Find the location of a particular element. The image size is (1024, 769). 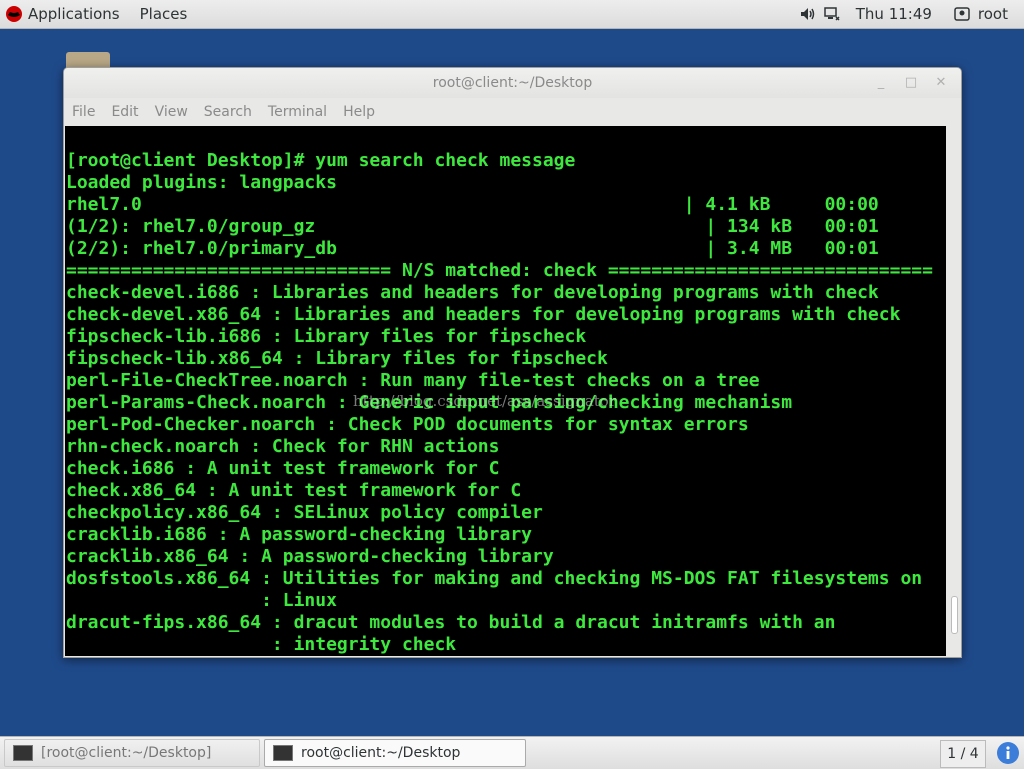

taskbar-item-label: [root@client:~/Desktop] is located at coordinates (126, 753).